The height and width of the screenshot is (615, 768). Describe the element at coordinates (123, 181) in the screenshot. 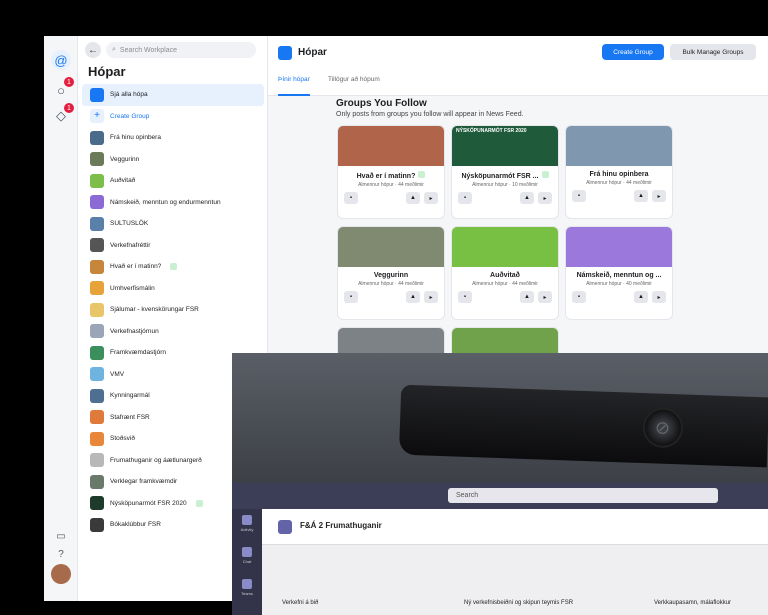

I see `sidebar-item-label: Auðvitað` at that location.